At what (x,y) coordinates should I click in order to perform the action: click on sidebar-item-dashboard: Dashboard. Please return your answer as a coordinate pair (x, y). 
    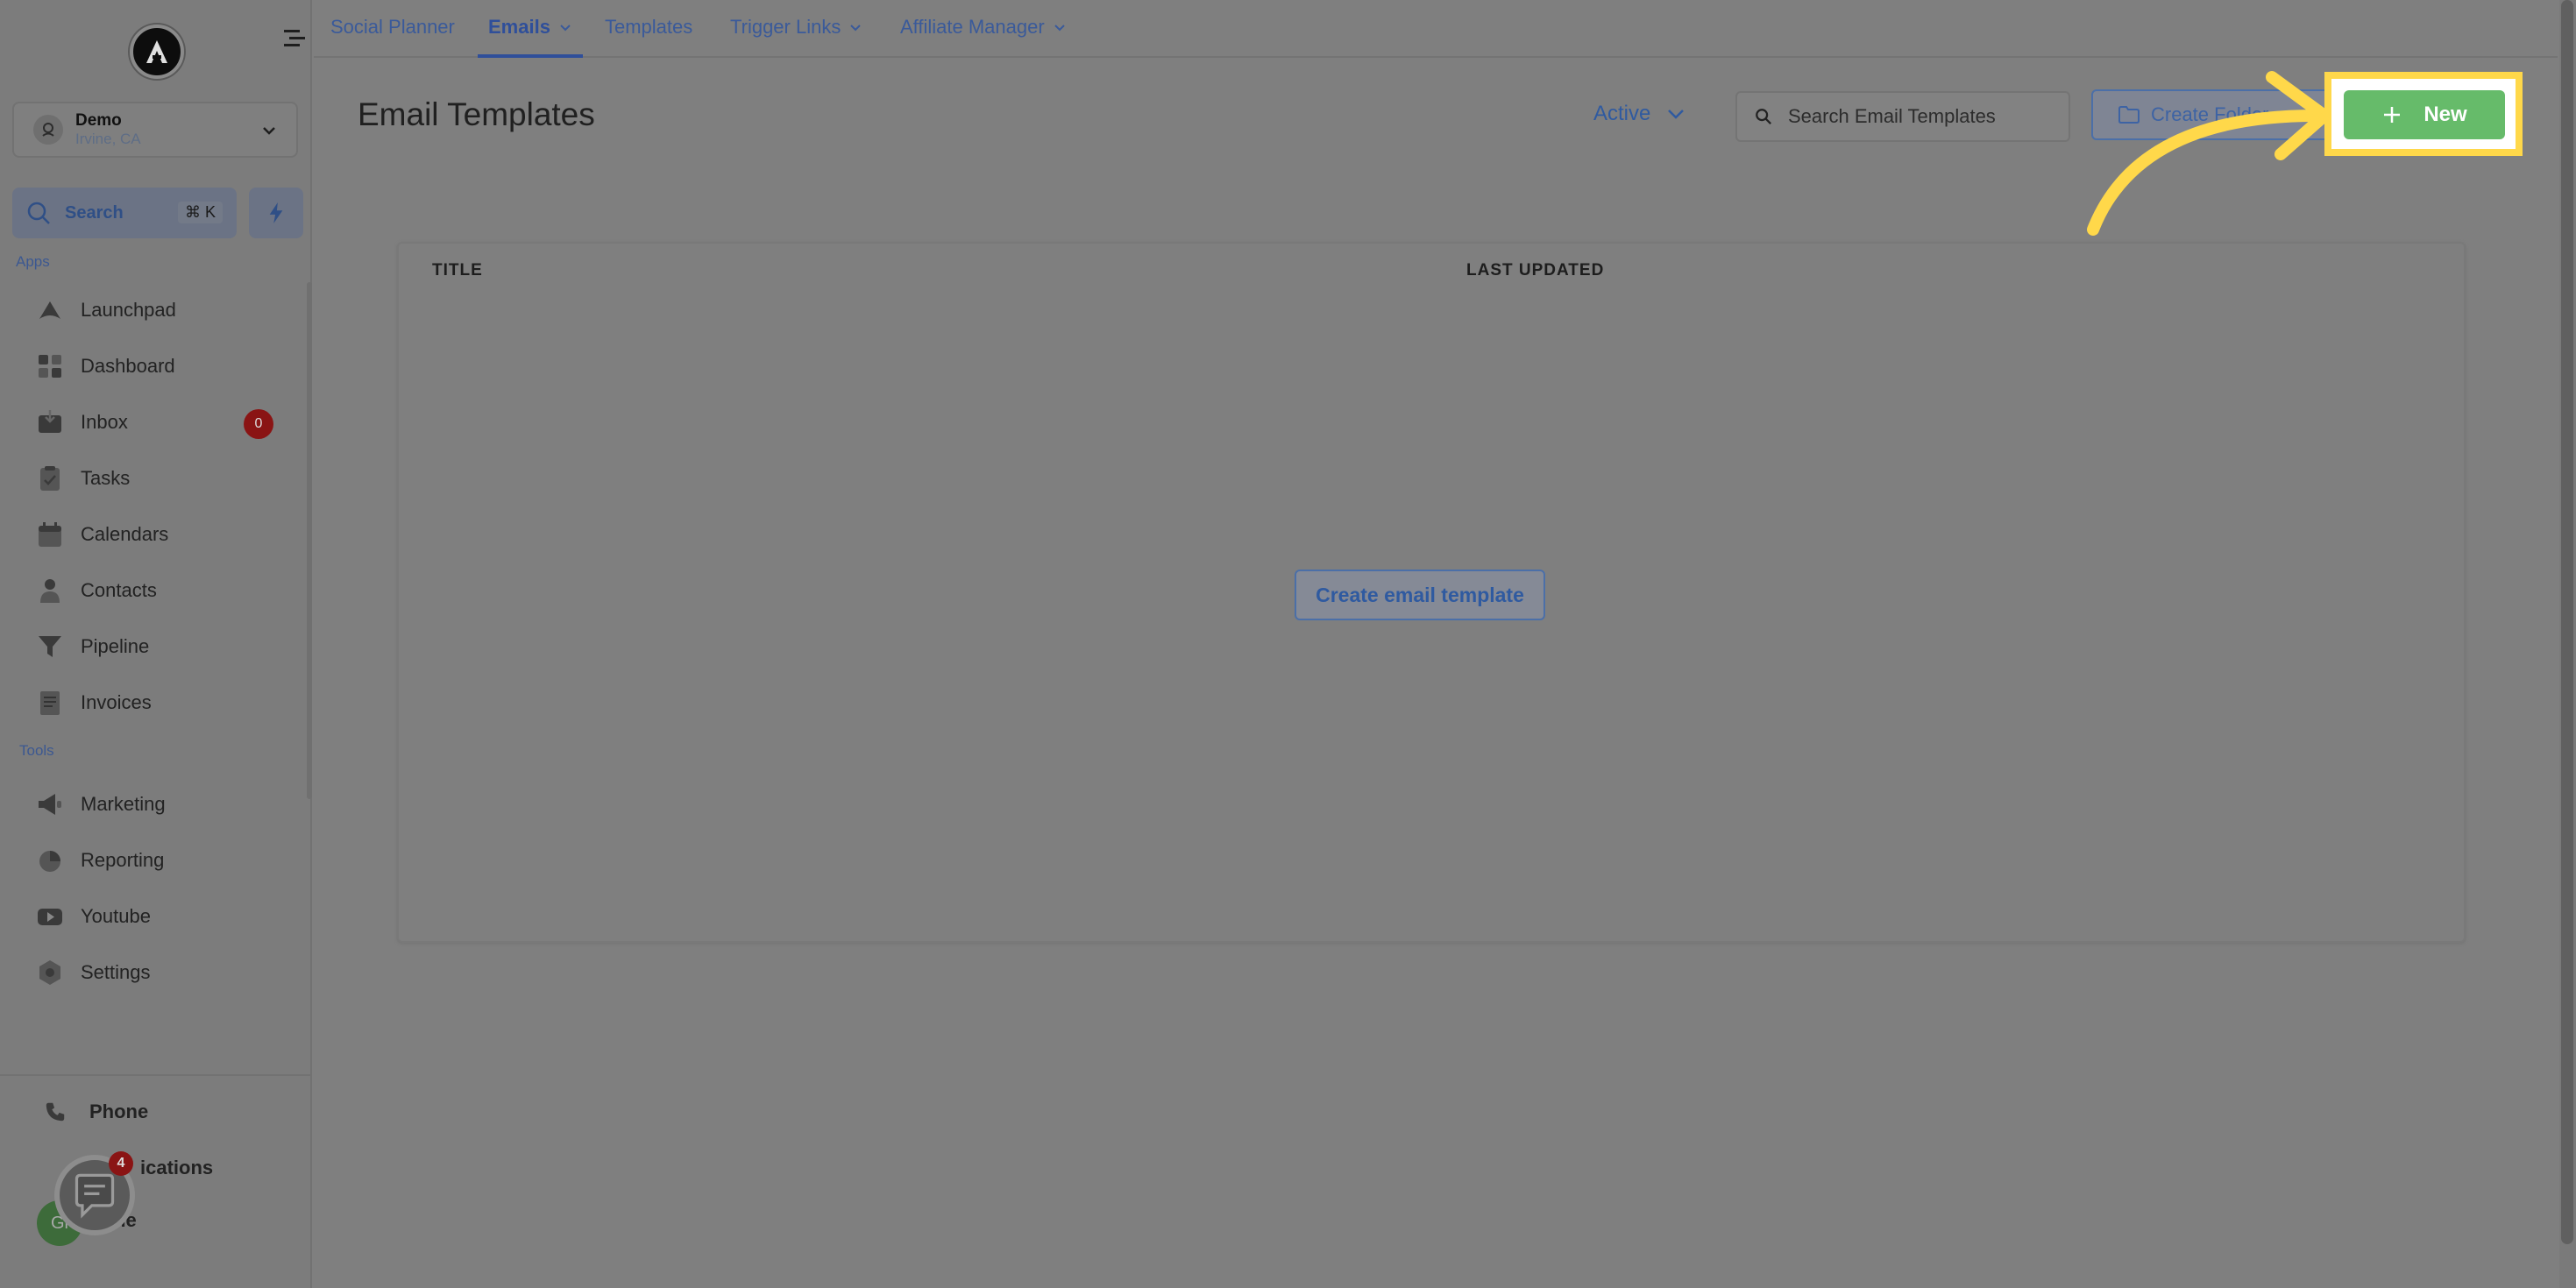
    Looking at the image, I should click on (105, 366).